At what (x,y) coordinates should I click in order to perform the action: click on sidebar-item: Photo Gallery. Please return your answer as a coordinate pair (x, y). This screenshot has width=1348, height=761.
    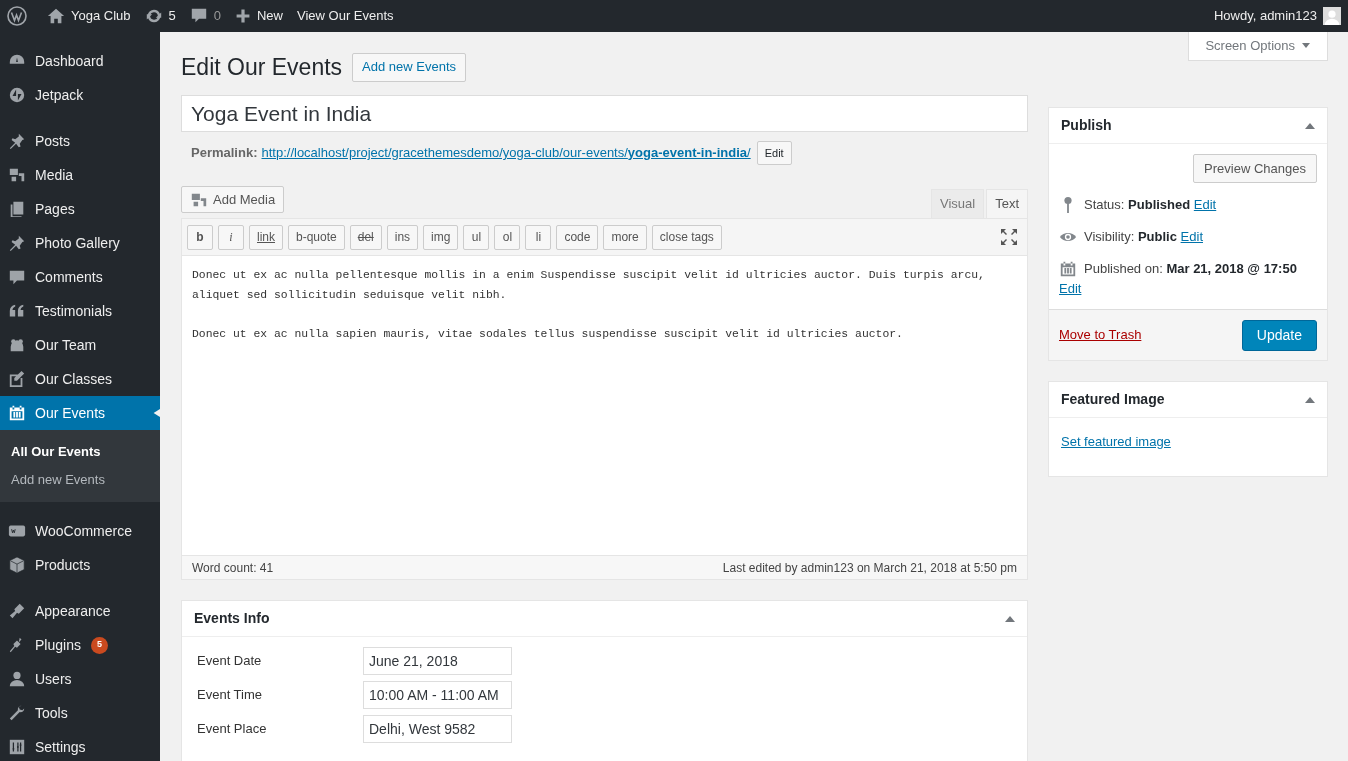
    Looking at the image, I should click on (80, 243).